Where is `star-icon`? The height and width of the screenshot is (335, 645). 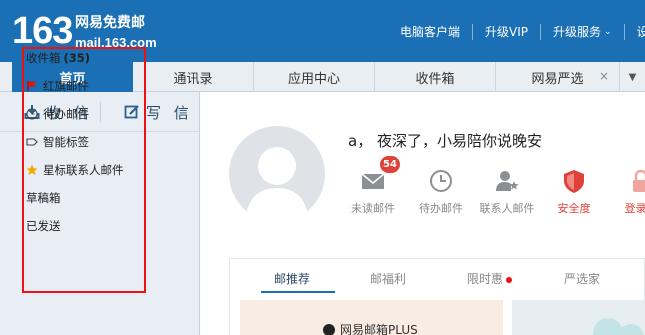
star-icon is located at coordinates (32, 169).